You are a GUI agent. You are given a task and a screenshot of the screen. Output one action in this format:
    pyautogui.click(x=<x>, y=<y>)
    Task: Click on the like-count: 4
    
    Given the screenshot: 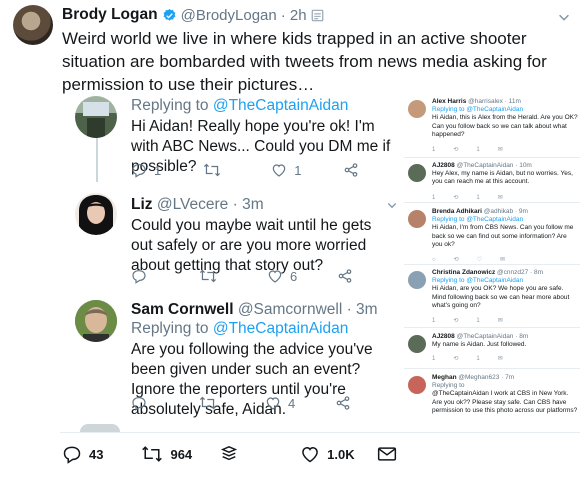 What is the action you would take?
    pyautogui.click(x=292, y=403)
    